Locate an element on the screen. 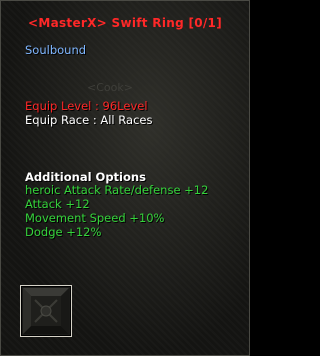  option-line: Attack +12 is located at coordinates (57, 204).